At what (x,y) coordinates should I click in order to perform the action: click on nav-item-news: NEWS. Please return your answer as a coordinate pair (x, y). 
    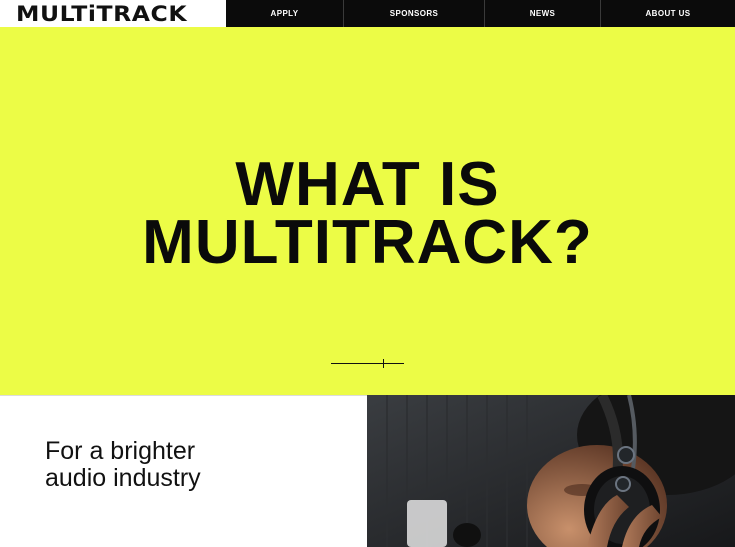
    Looking at the image, I should click on (542, 13).